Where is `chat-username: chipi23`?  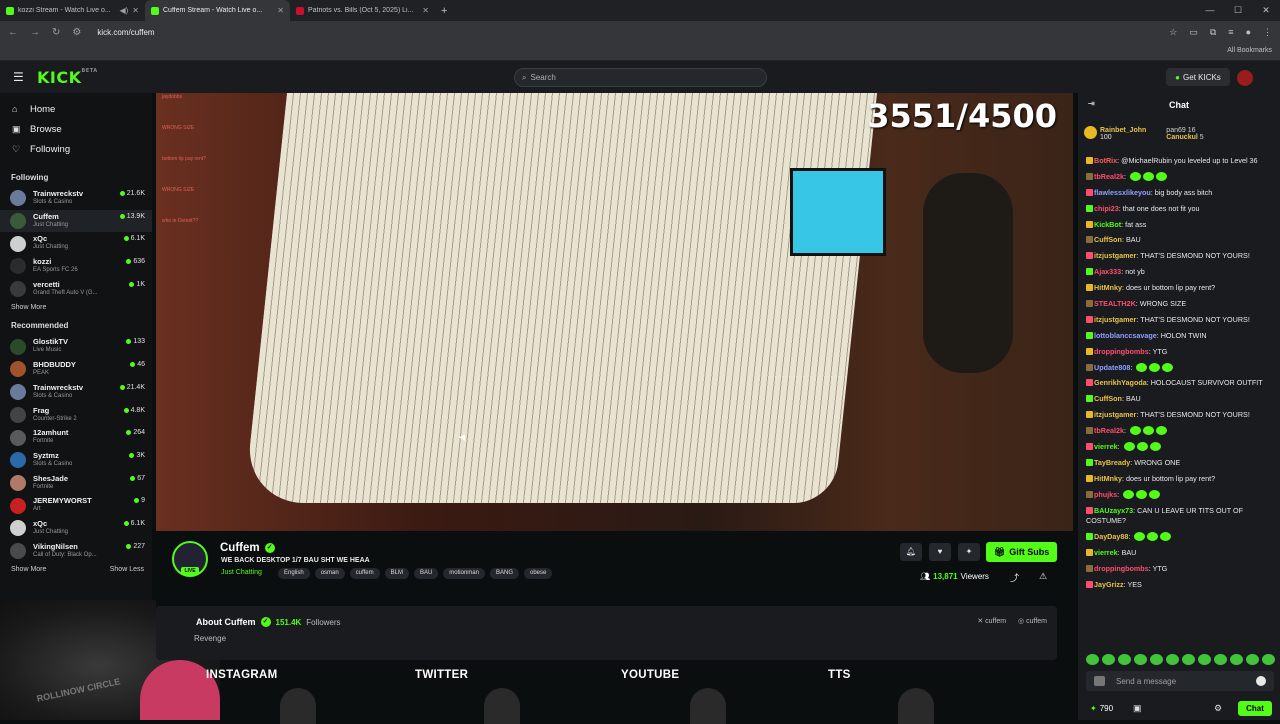 chat-username: chipi23 is located at coordinates (1106, 208).